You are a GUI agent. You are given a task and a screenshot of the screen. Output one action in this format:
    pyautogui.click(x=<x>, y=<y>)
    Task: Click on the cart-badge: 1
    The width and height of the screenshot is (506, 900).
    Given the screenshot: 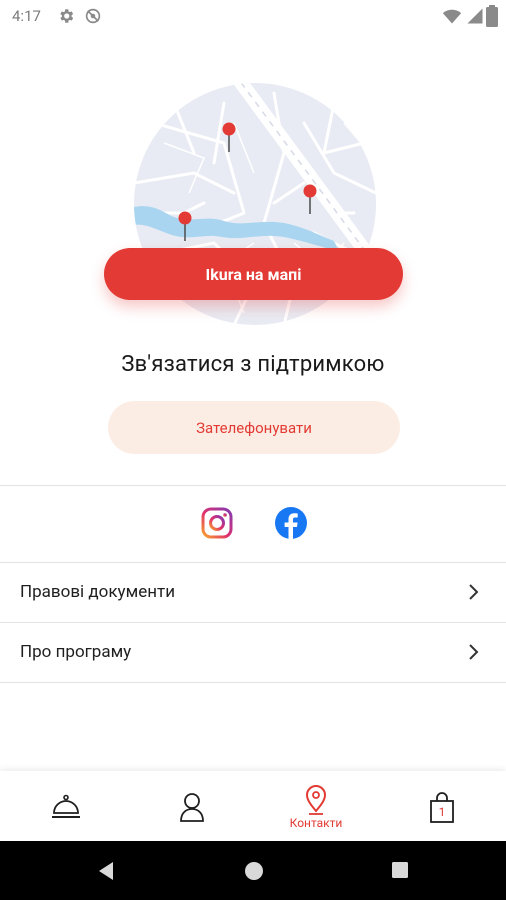 What is the action you would take?
    pyautogui.click(x=442, y=812)
    